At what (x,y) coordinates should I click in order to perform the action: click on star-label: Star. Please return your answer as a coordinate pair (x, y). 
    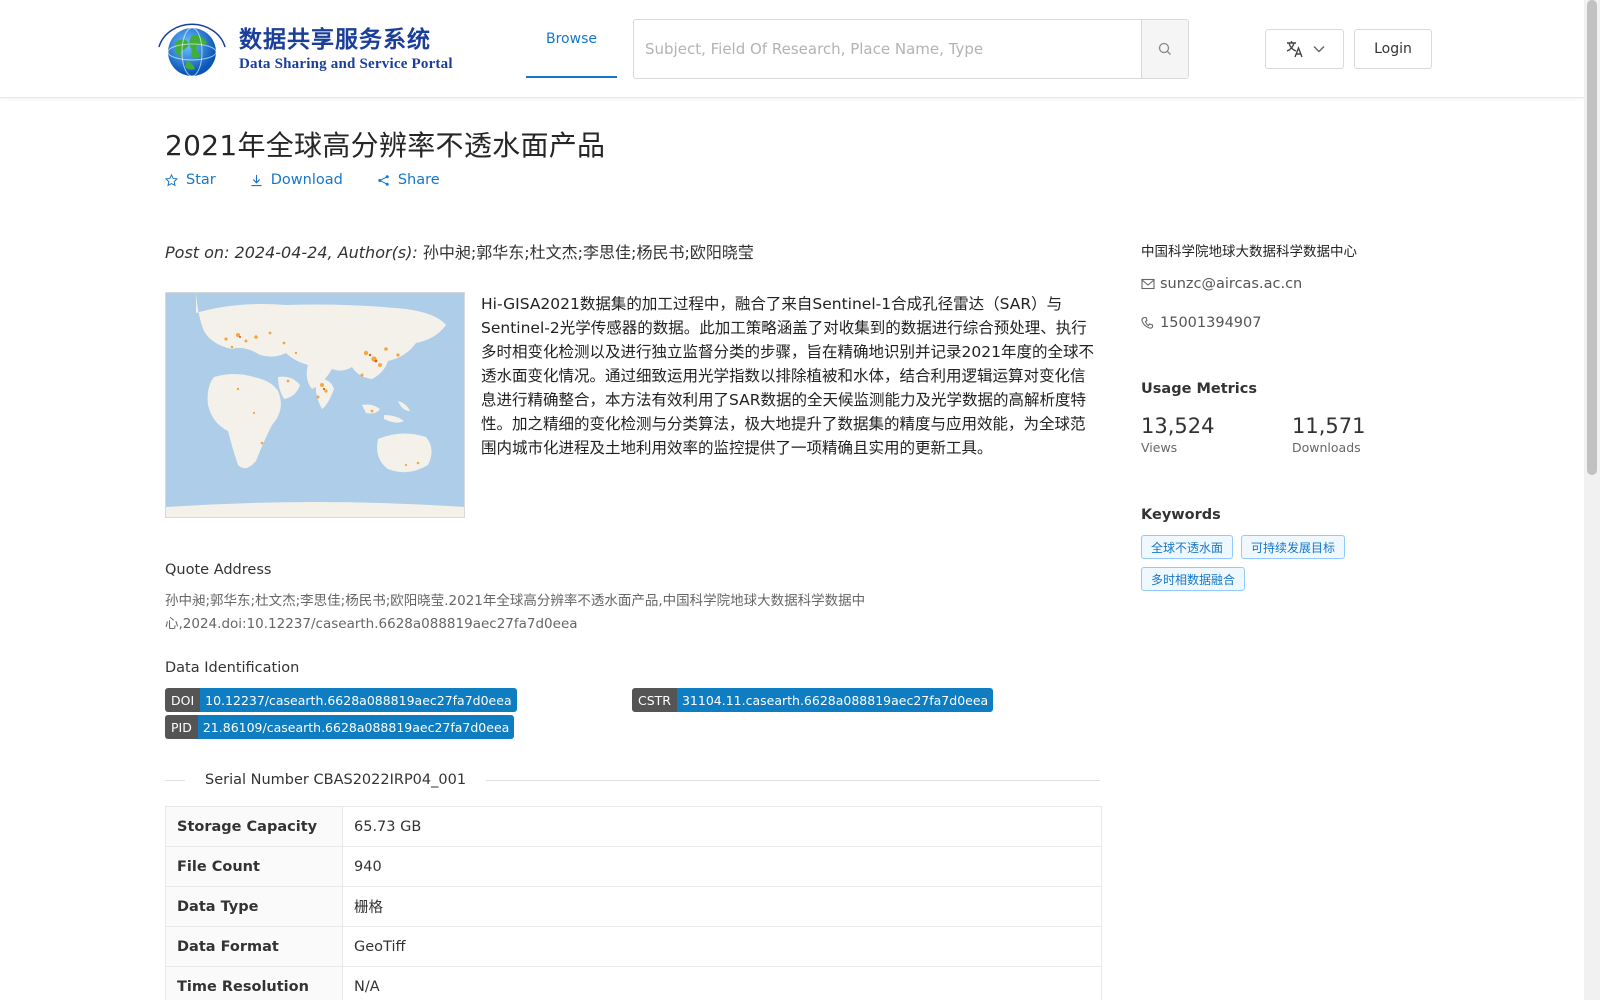
    Looking at the image, I should click on (201, 180).